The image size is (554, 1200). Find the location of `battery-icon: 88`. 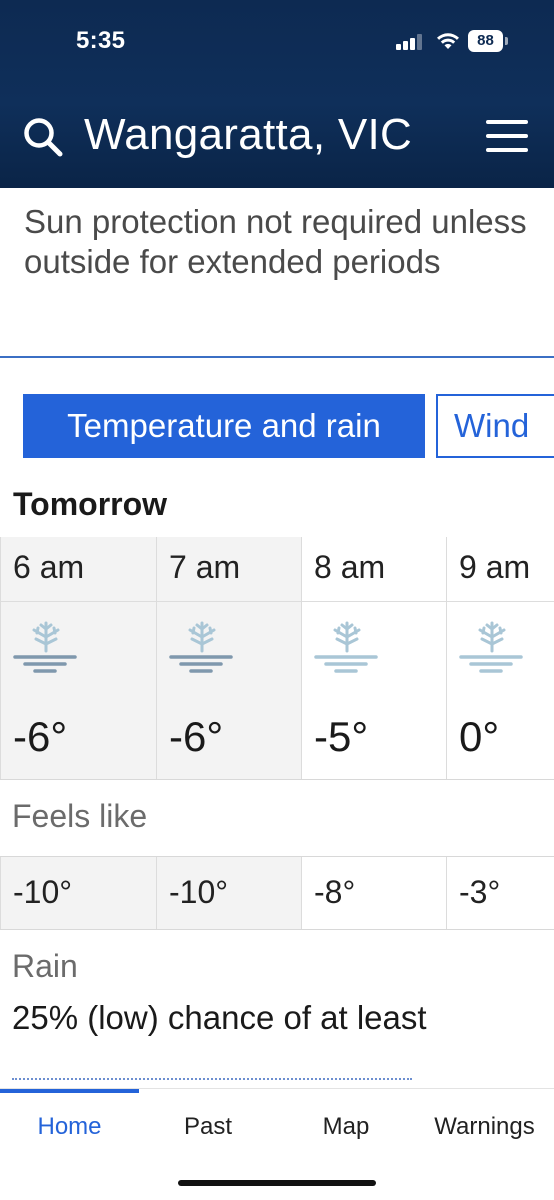

battery-icon: 88 is located at coordinates (488, 41).